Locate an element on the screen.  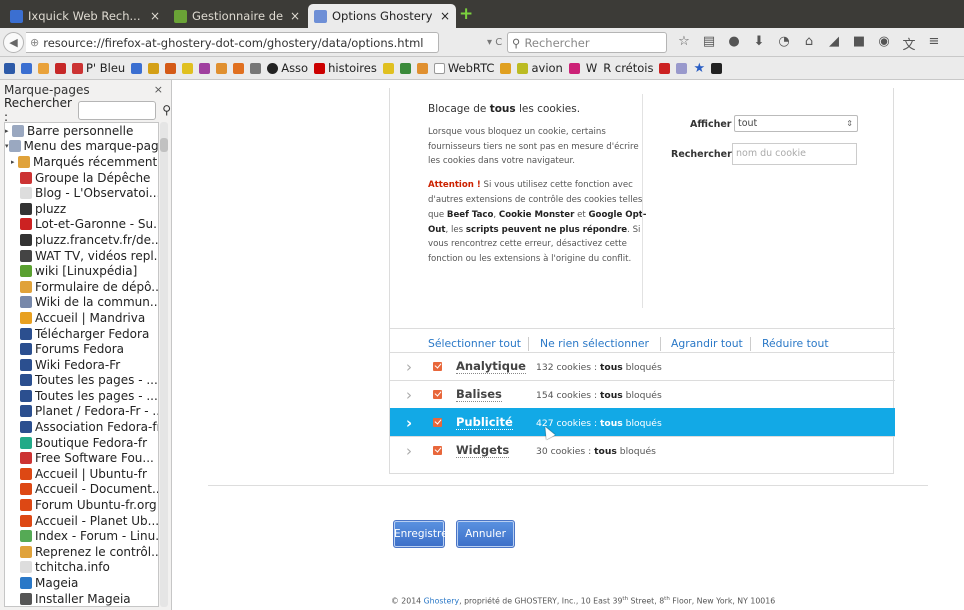
category-name: Analytique is located at coordinates (491, 366).